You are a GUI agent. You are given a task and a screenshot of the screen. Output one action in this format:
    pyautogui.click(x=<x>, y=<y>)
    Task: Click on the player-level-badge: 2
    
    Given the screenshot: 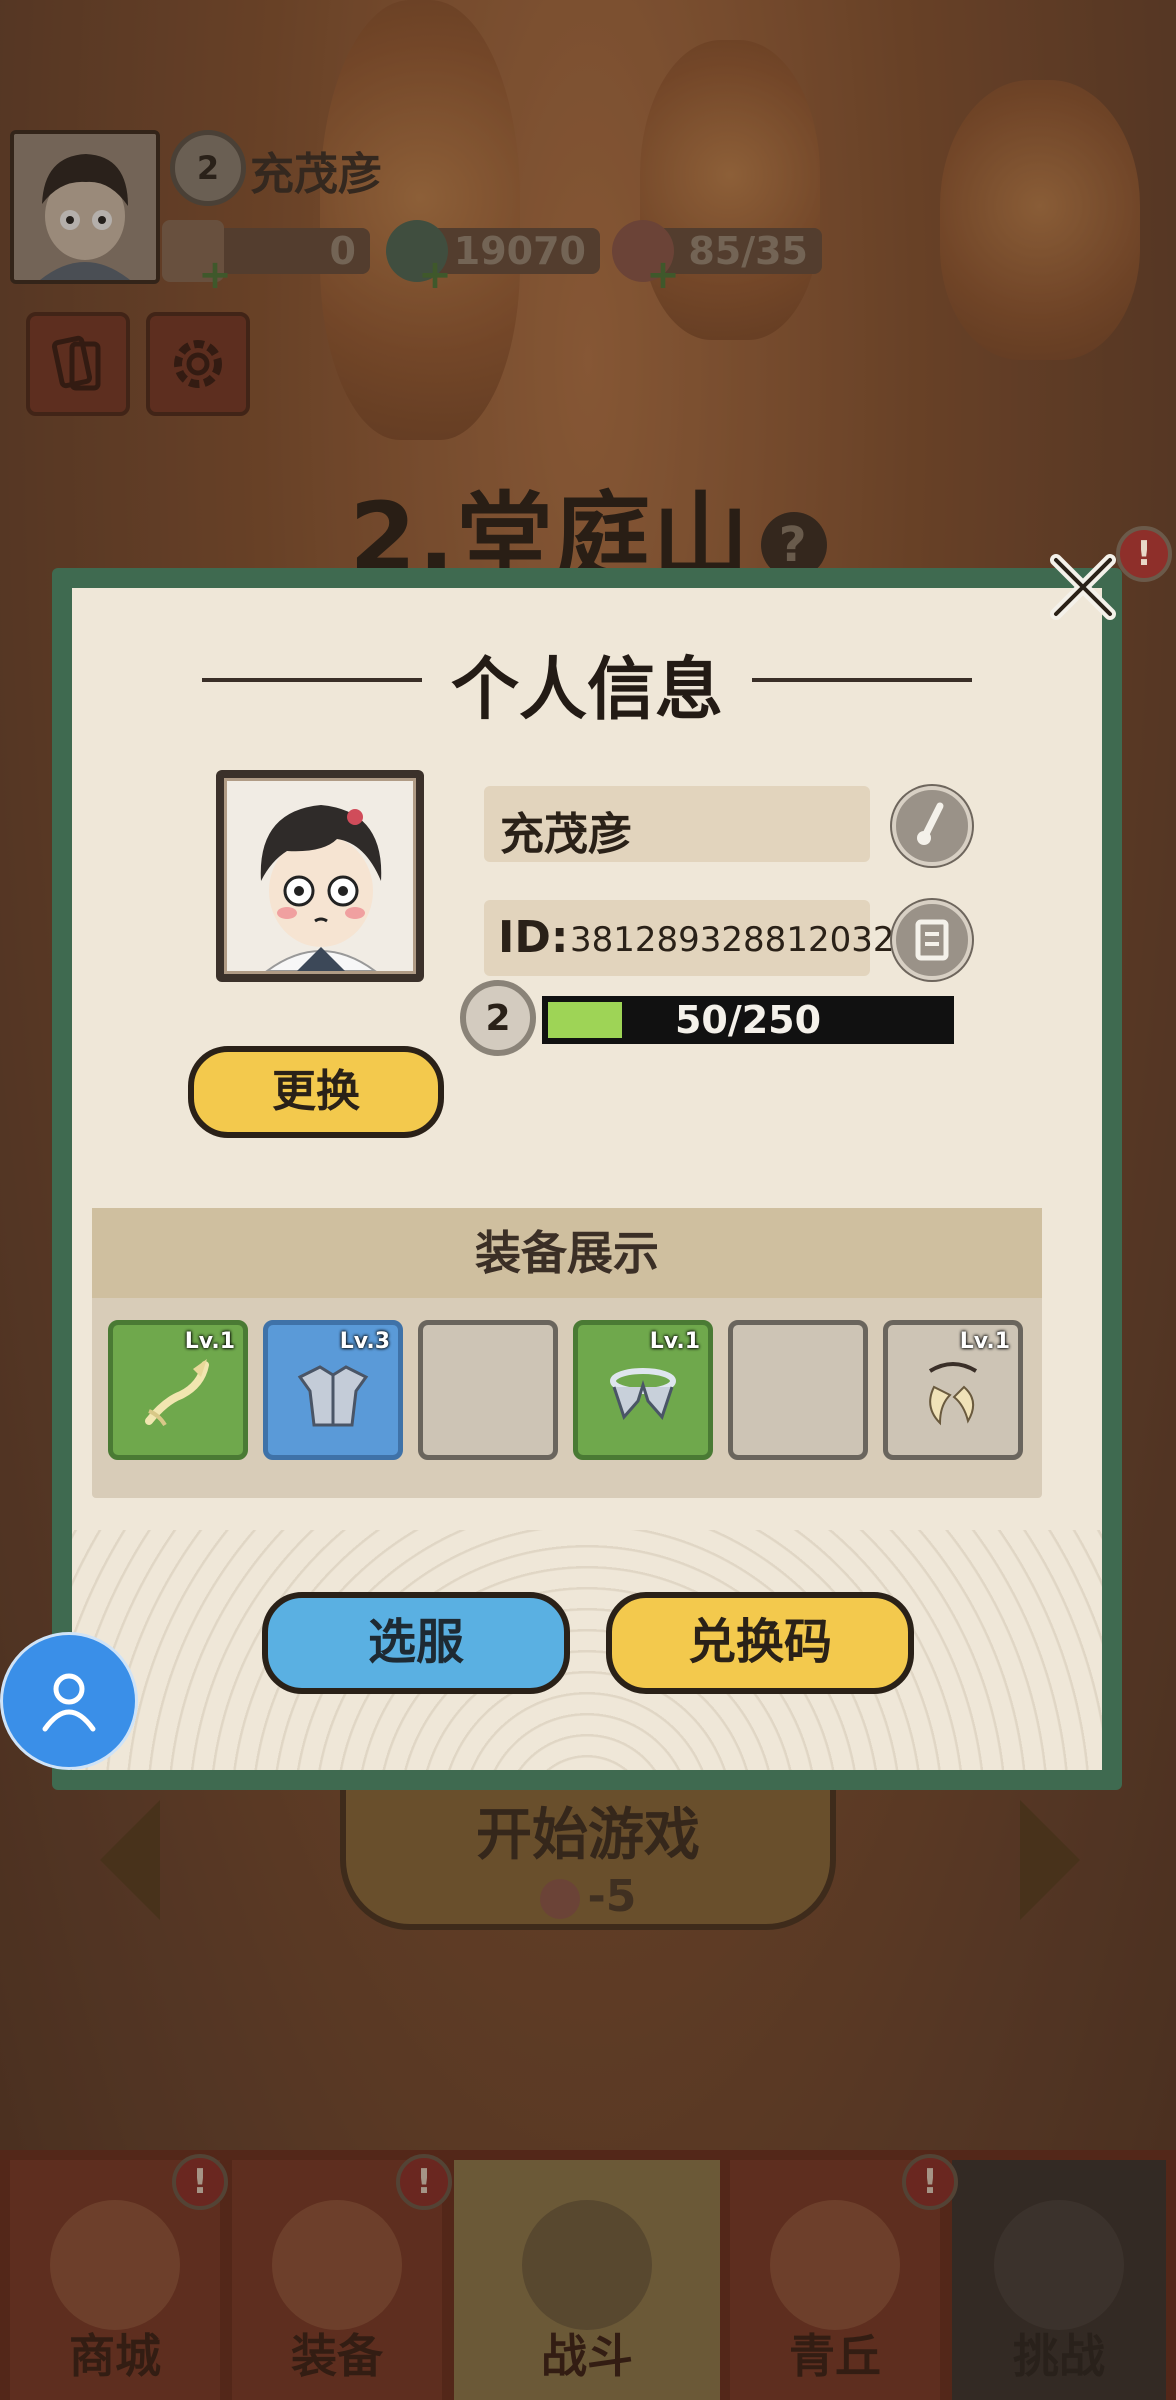 What is the action you would take?
    pyautogui.click(x=498, y=1018)
    